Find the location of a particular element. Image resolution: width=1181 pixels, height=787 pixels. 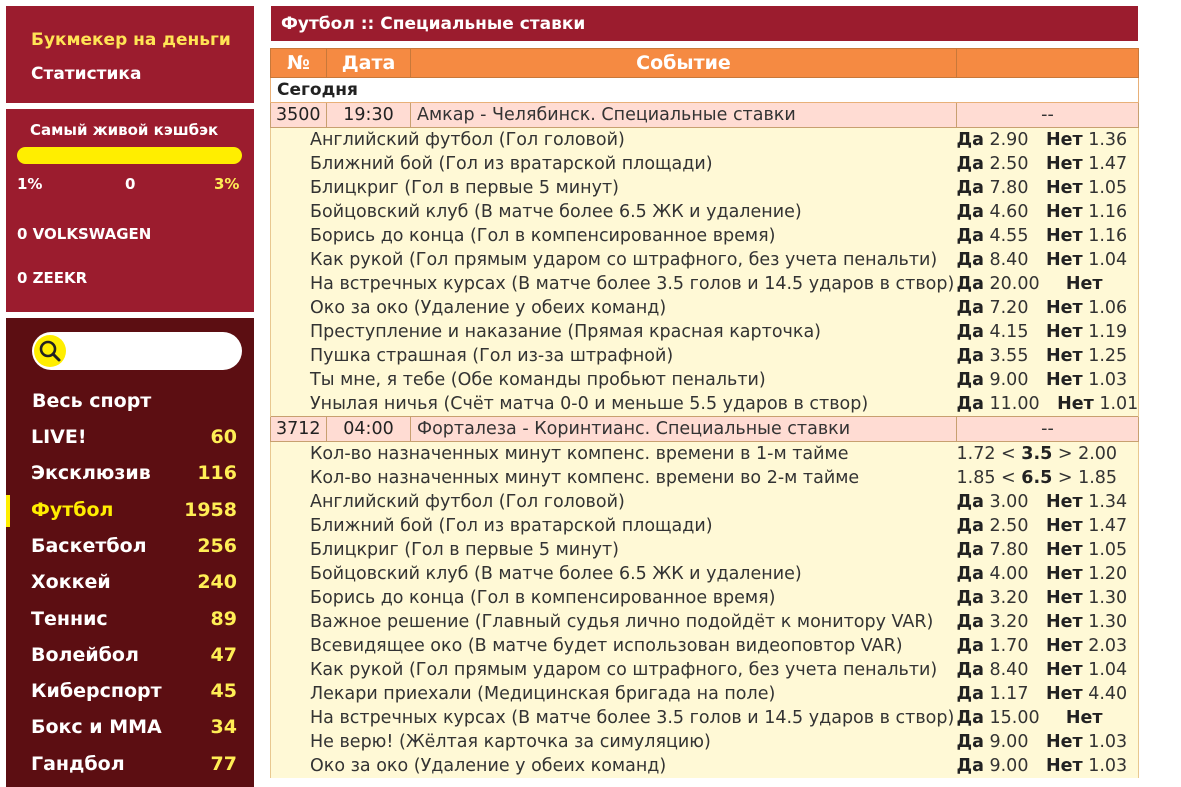

over-odd: 1.85 is located at coordinates (1097, 478).